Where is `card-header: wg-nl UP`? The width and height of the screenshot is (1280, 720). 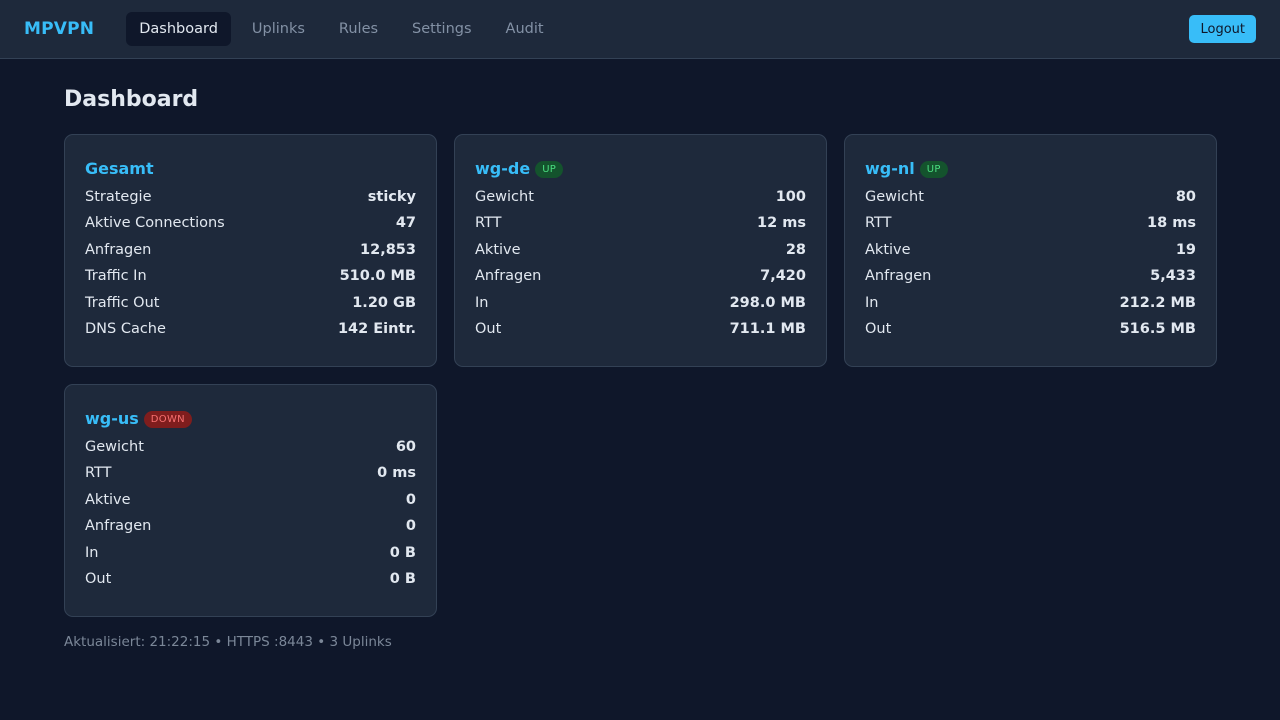 card-header: wg-nl UP is located at coordinates (1030, 168).